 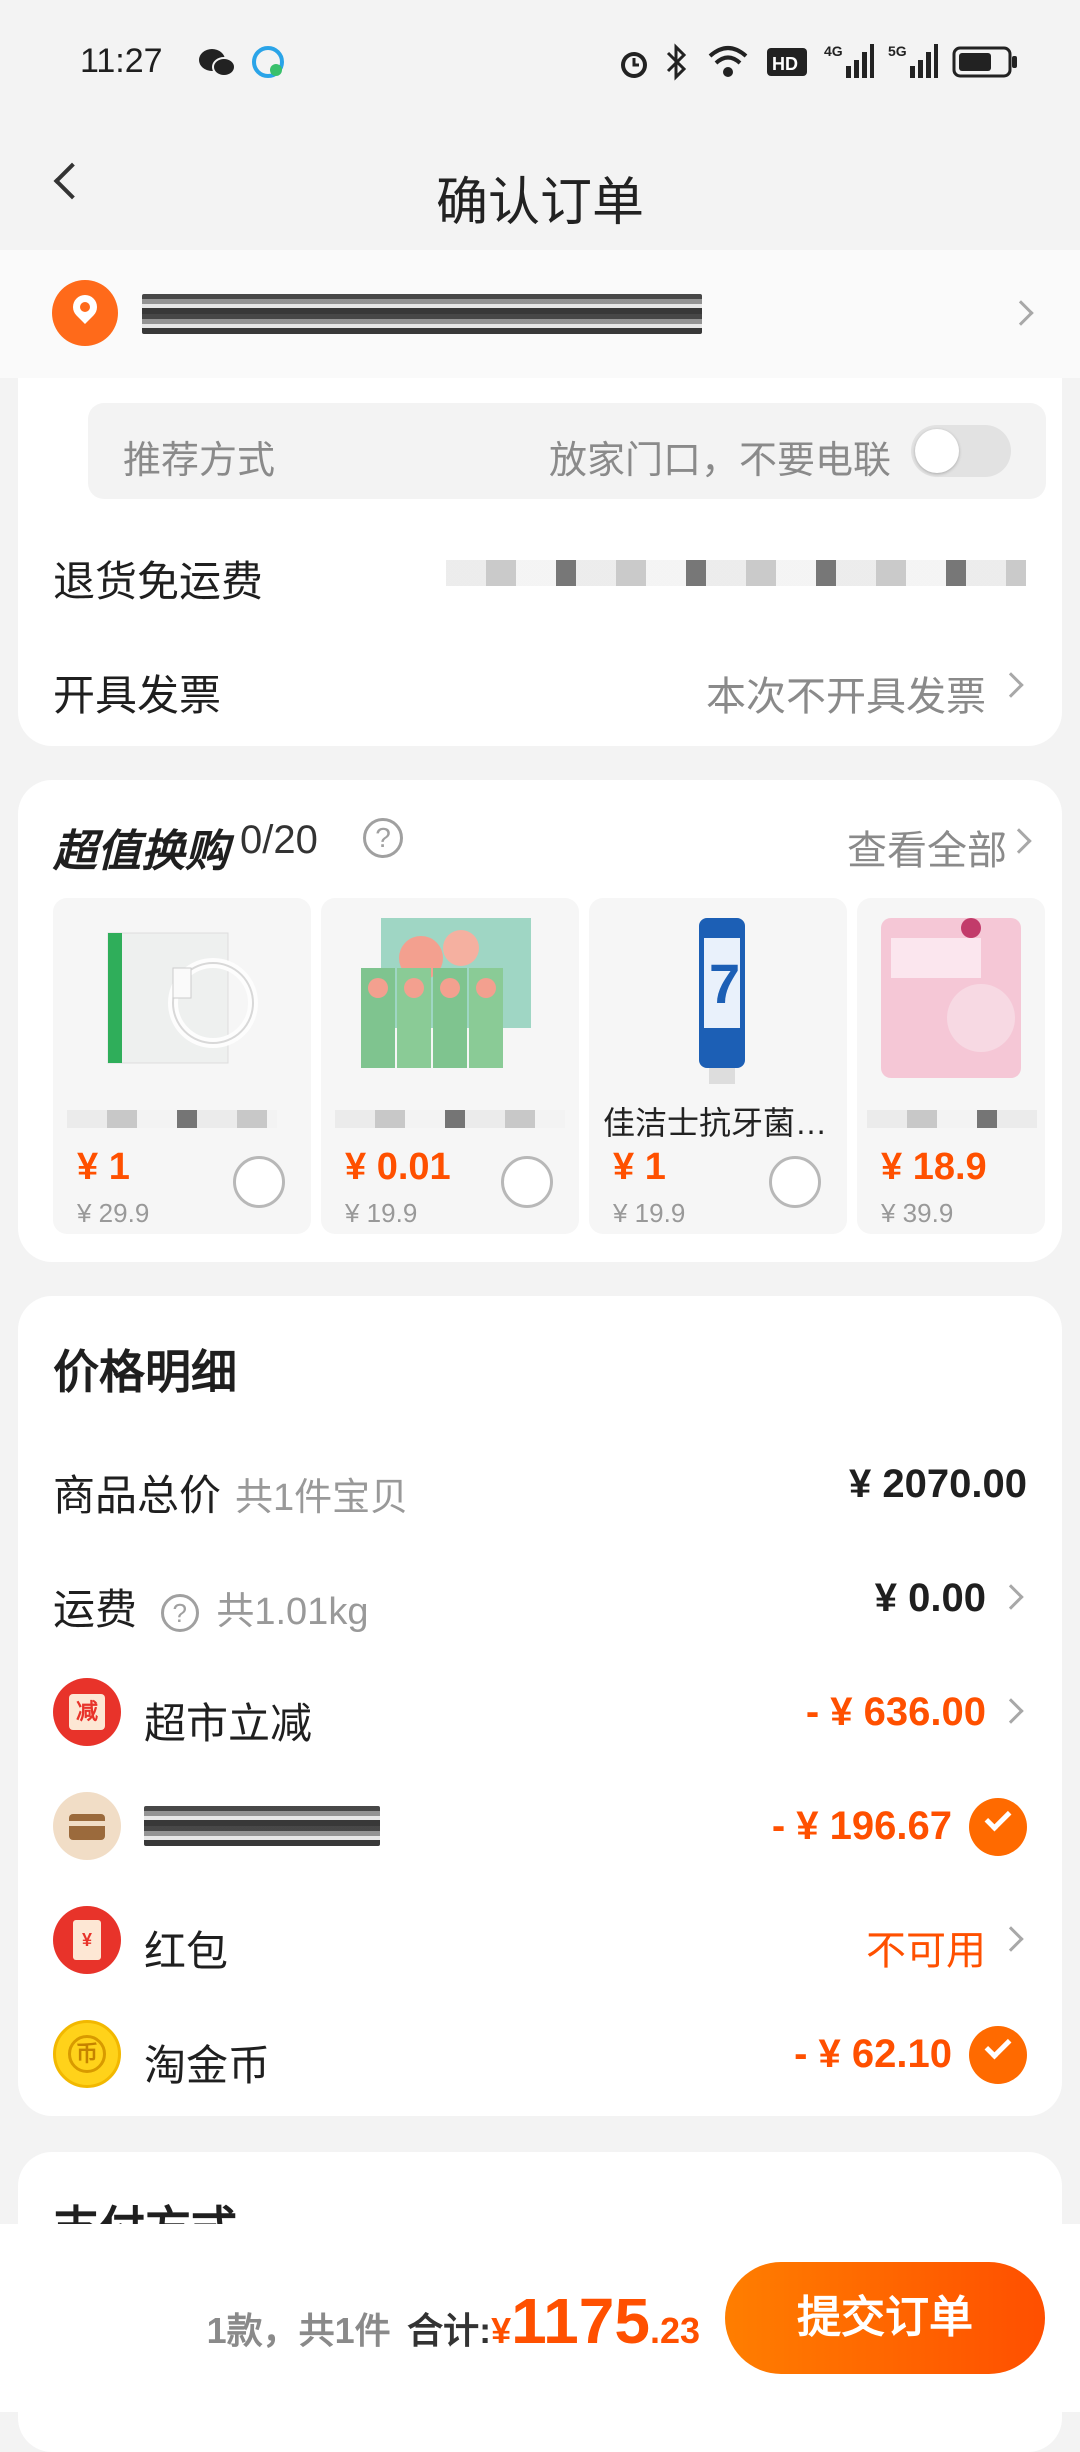 I want to click on svg-text: 5G, so click(x=897, y=51).